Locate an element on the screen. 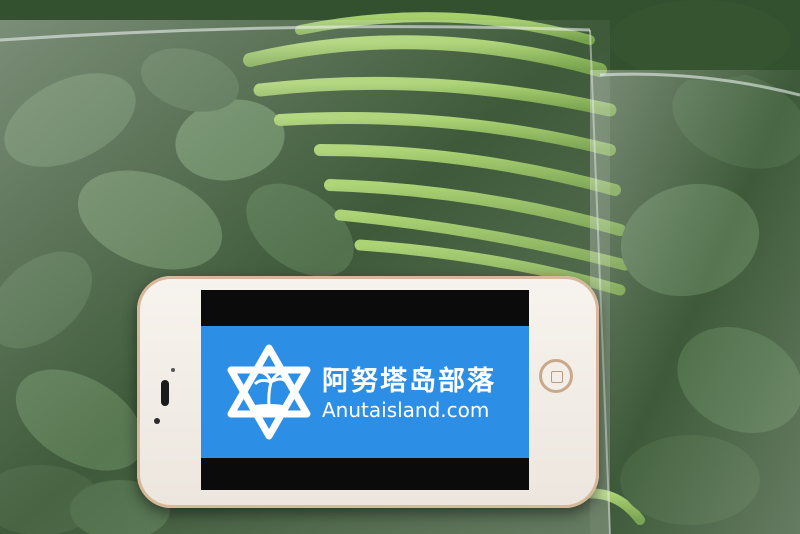  brand-website: Anutaisland.com is located at coordinates (406, 410).